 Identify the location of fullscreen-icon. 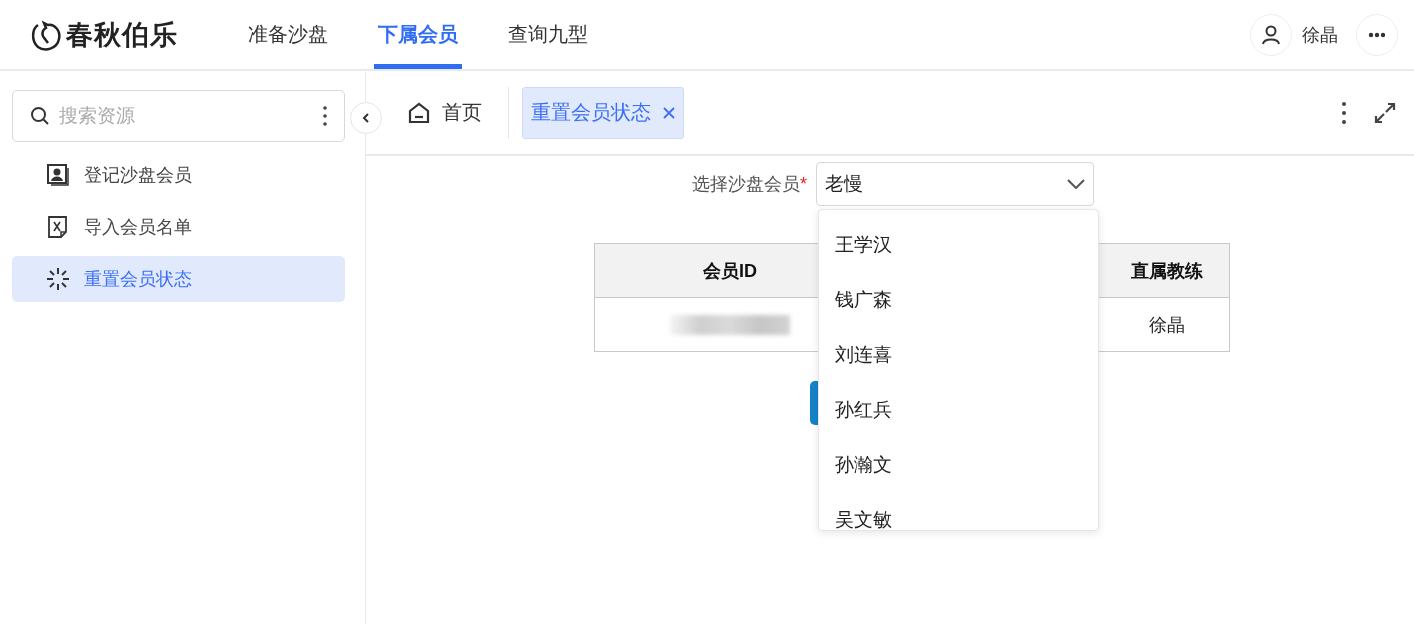
(1385, 112).